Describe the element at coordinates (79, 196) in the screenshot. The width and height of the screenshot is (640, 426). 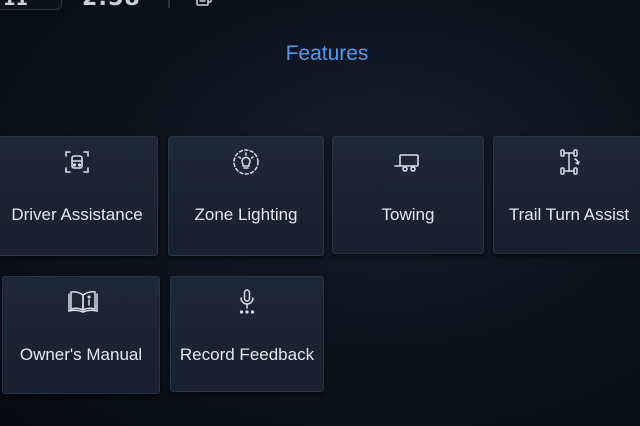
I see `tile-driver-assistance: Driver Assistance` at that location.